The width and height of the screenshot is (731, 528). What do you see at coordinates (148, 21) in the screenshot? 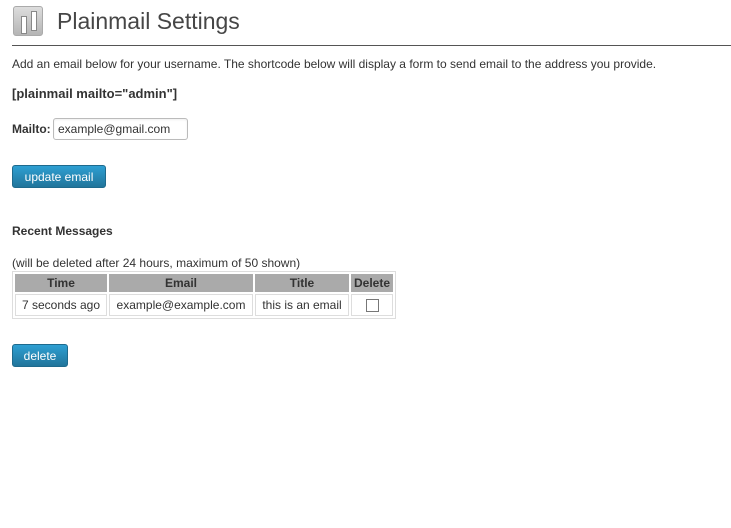
I see `page-title: Plainmail Settings` at bounding box center [148, 21].